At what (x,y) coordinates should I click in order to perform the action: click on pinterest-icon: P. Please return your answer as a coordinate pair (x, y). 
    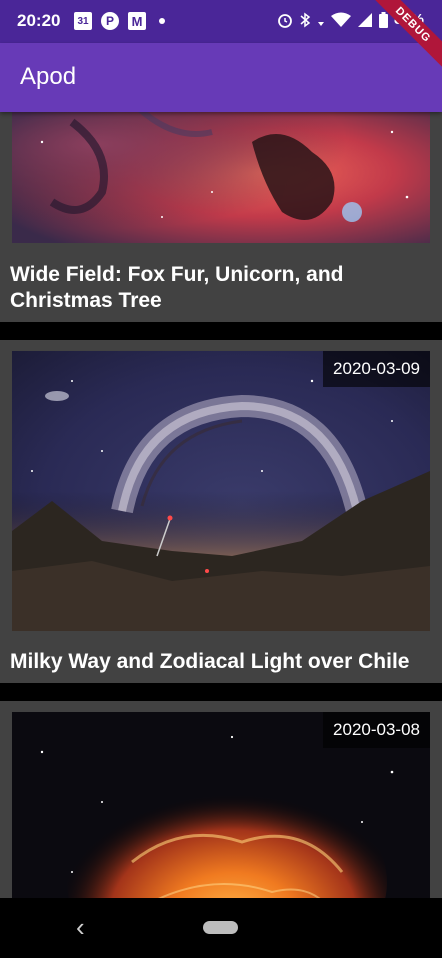
    Looking at the image, I should click on (110, 21).